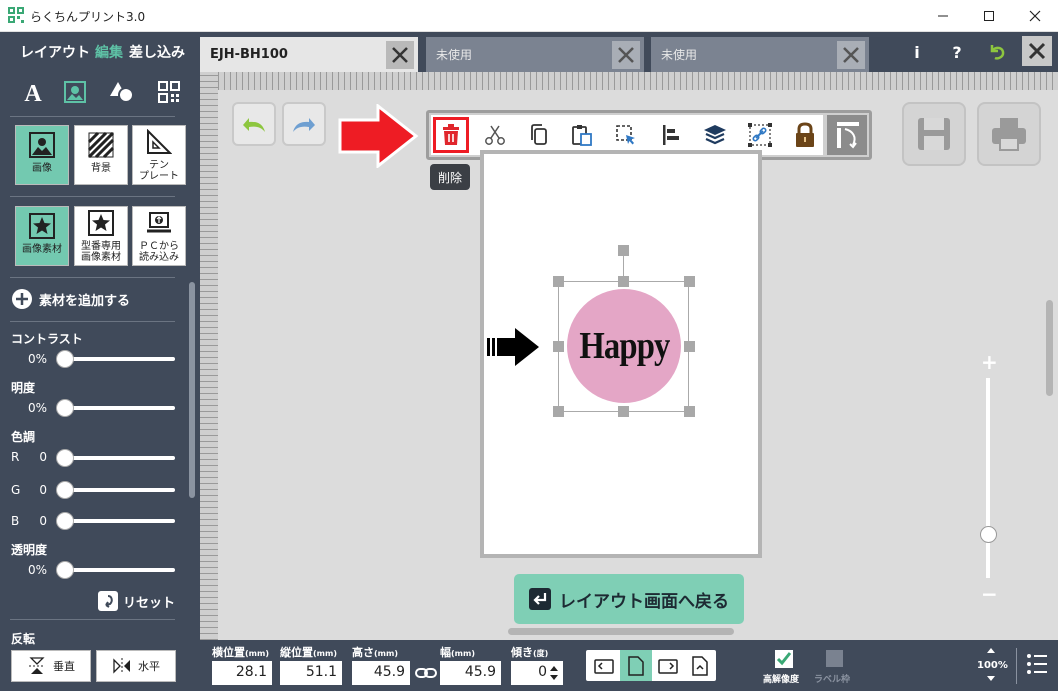 This screenshot has height=691, width=1058. I want to click on reset-button: リセット, so click(136, 601).